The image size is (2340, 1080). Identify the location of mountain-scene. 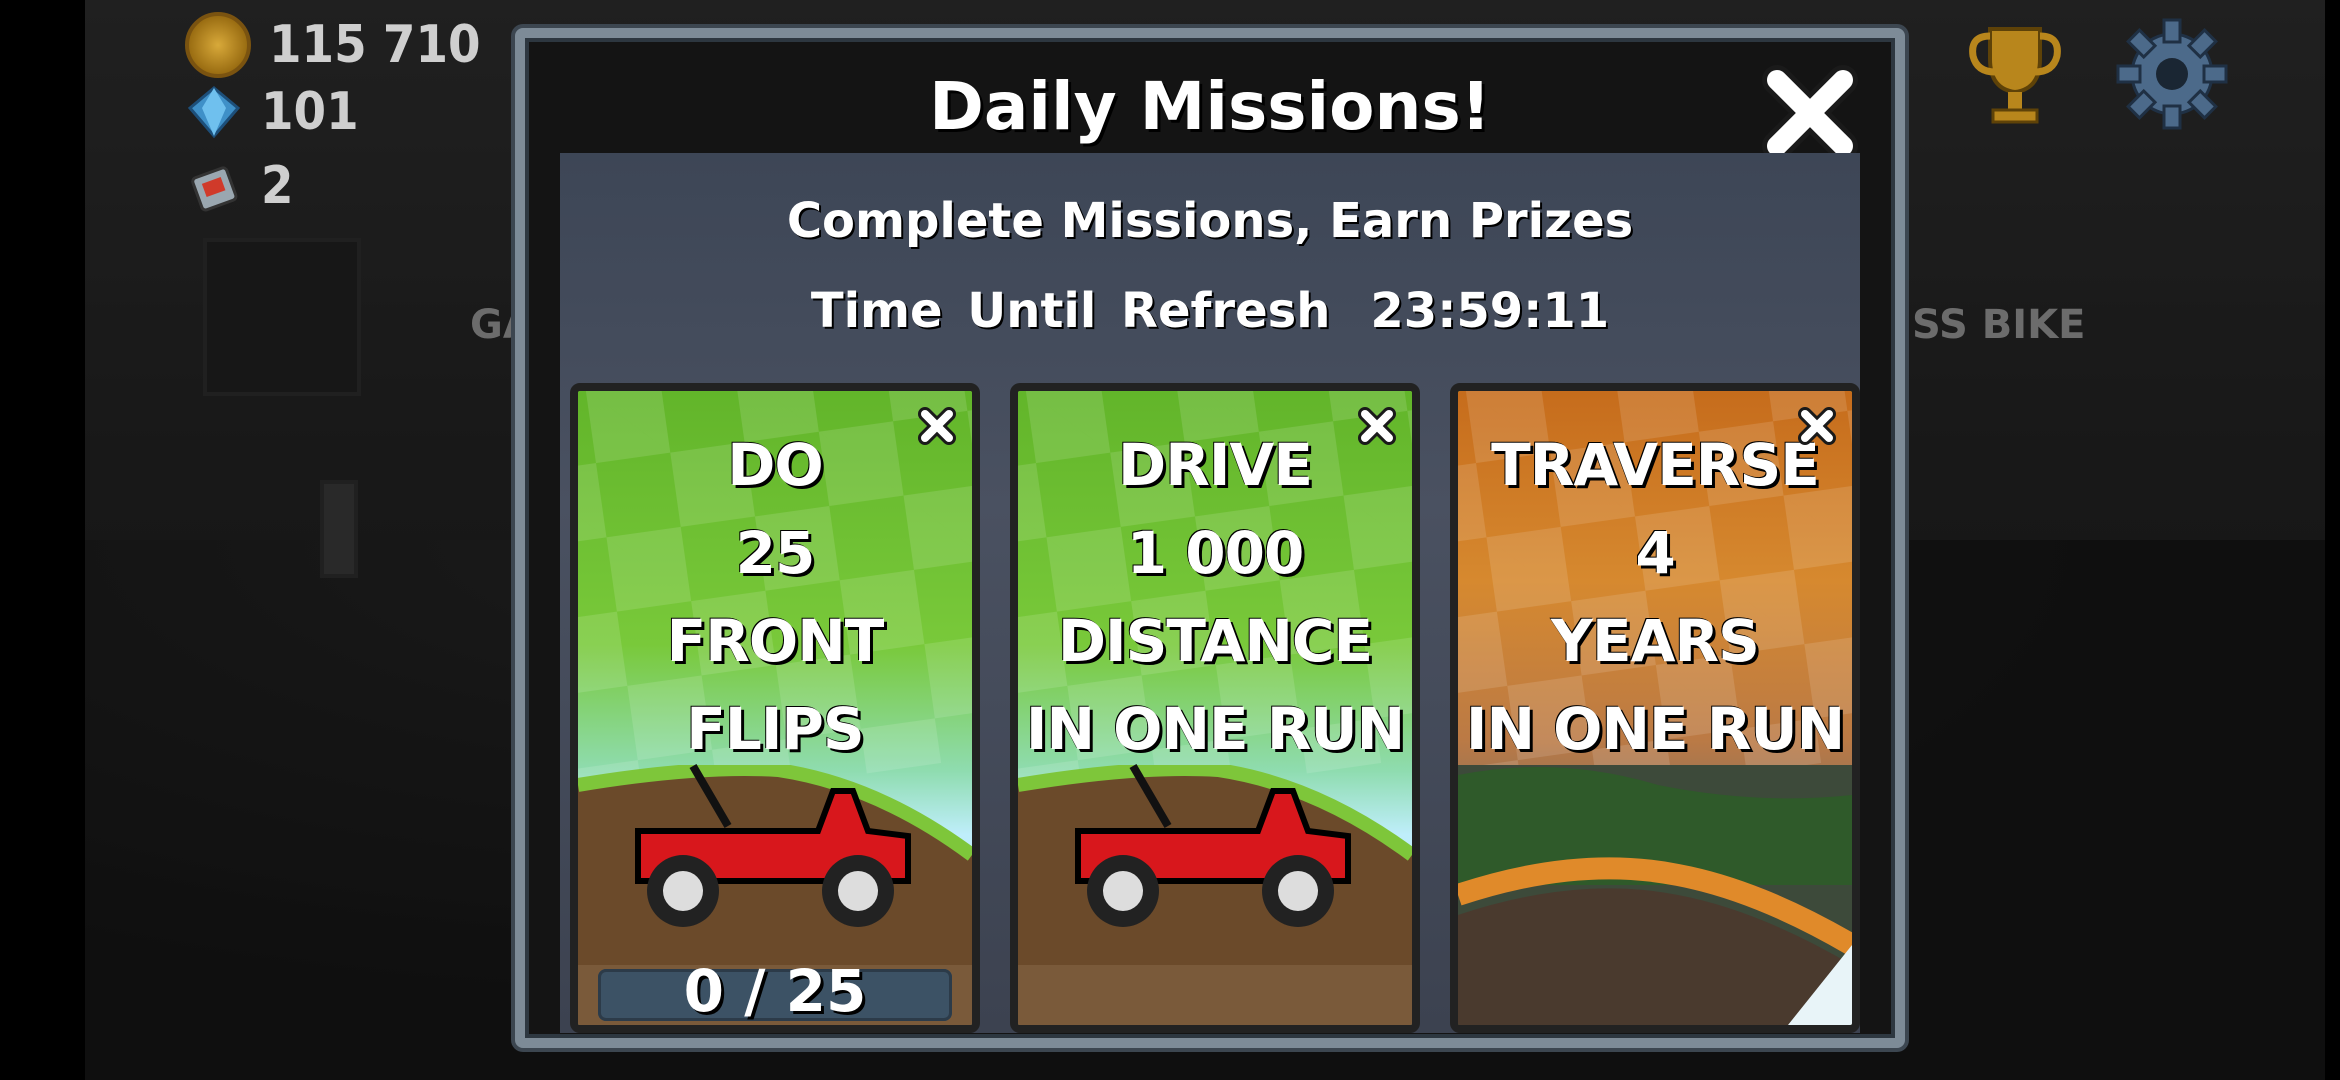
(1655, 895).